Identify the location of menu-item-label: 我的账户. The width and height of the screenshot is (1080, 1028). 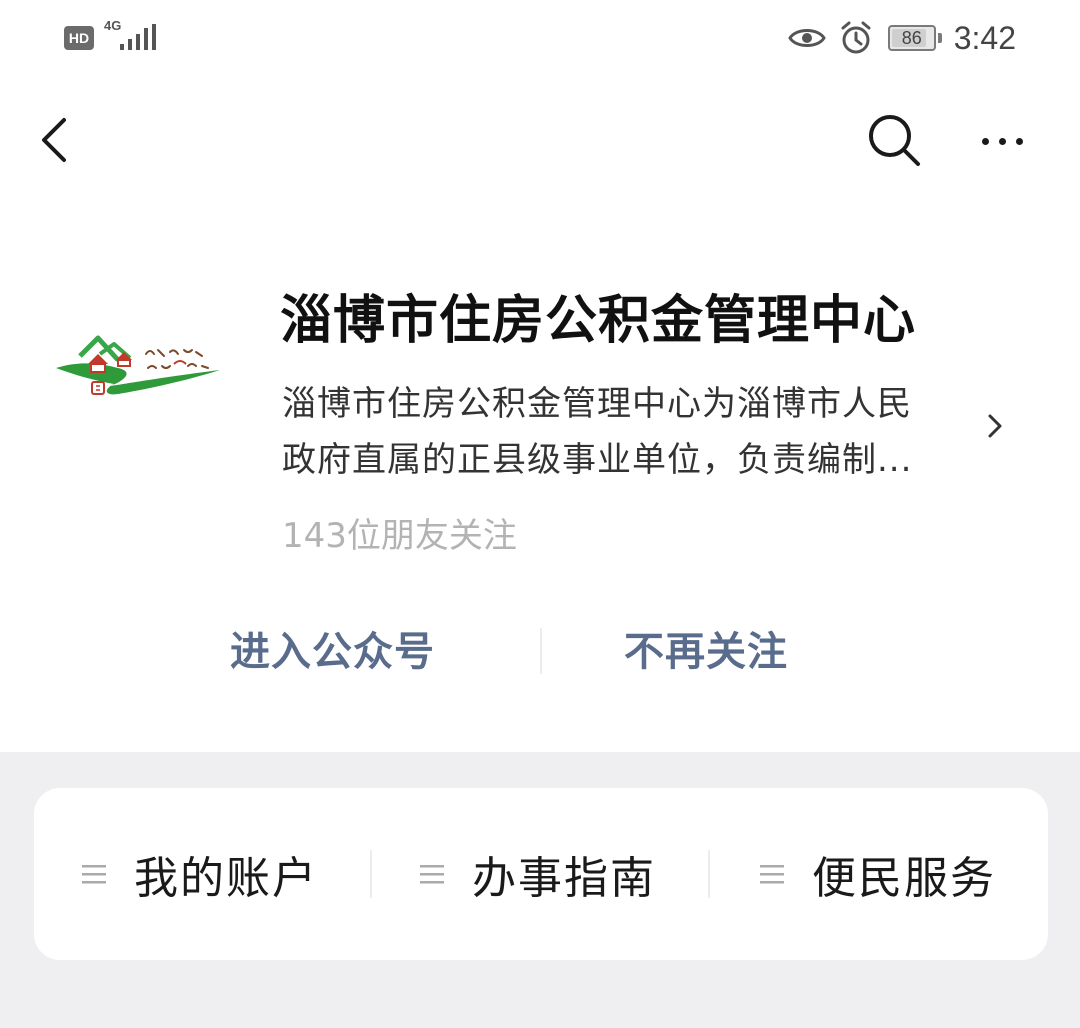
(226, 878).